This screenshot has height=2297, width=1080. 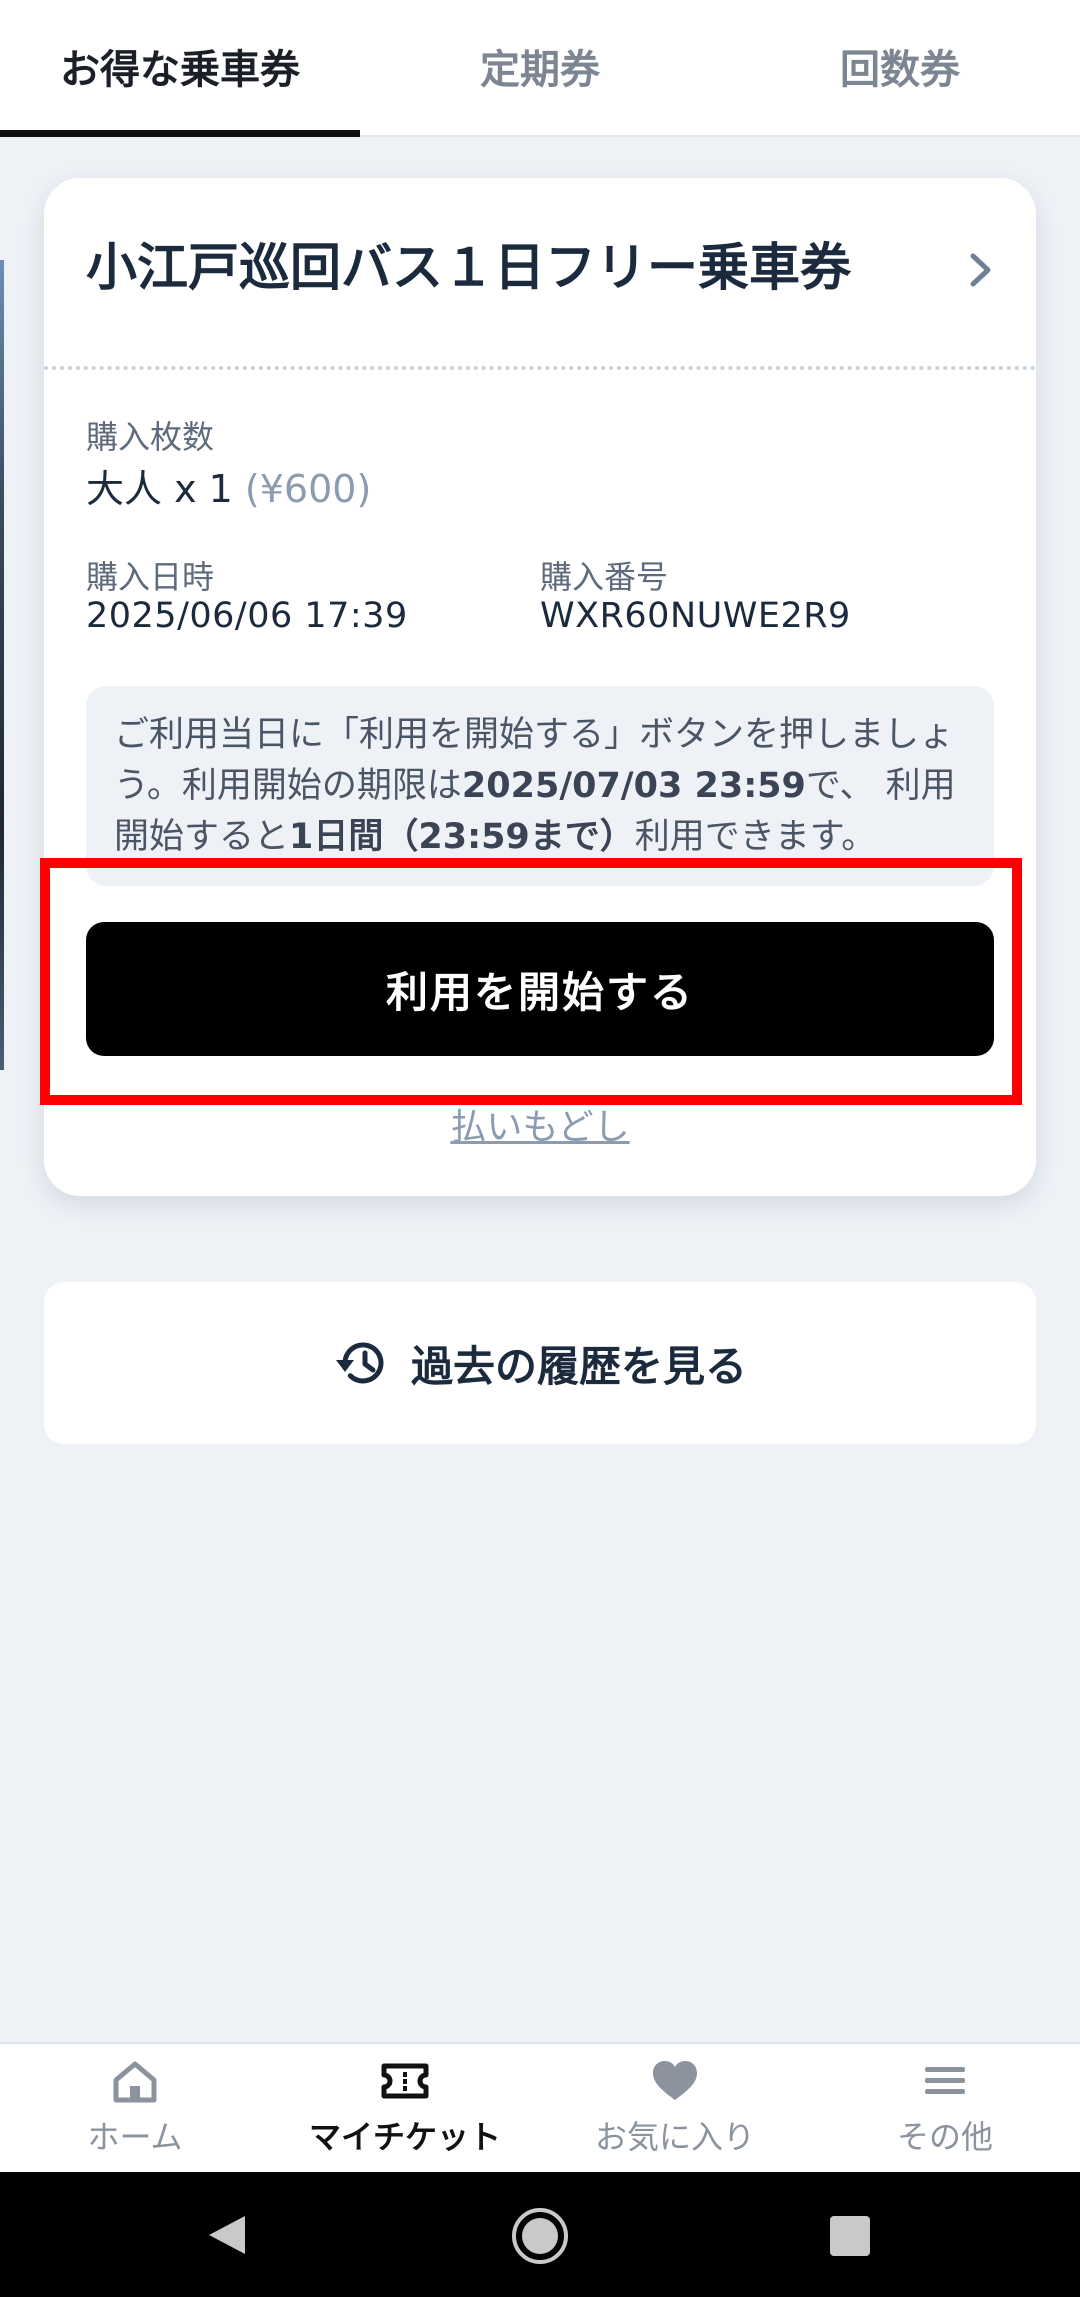 What do you see at coordinates (980, 270) in the screenshot?
I see `chevron-right-icon` at bounding box center [980, 270].